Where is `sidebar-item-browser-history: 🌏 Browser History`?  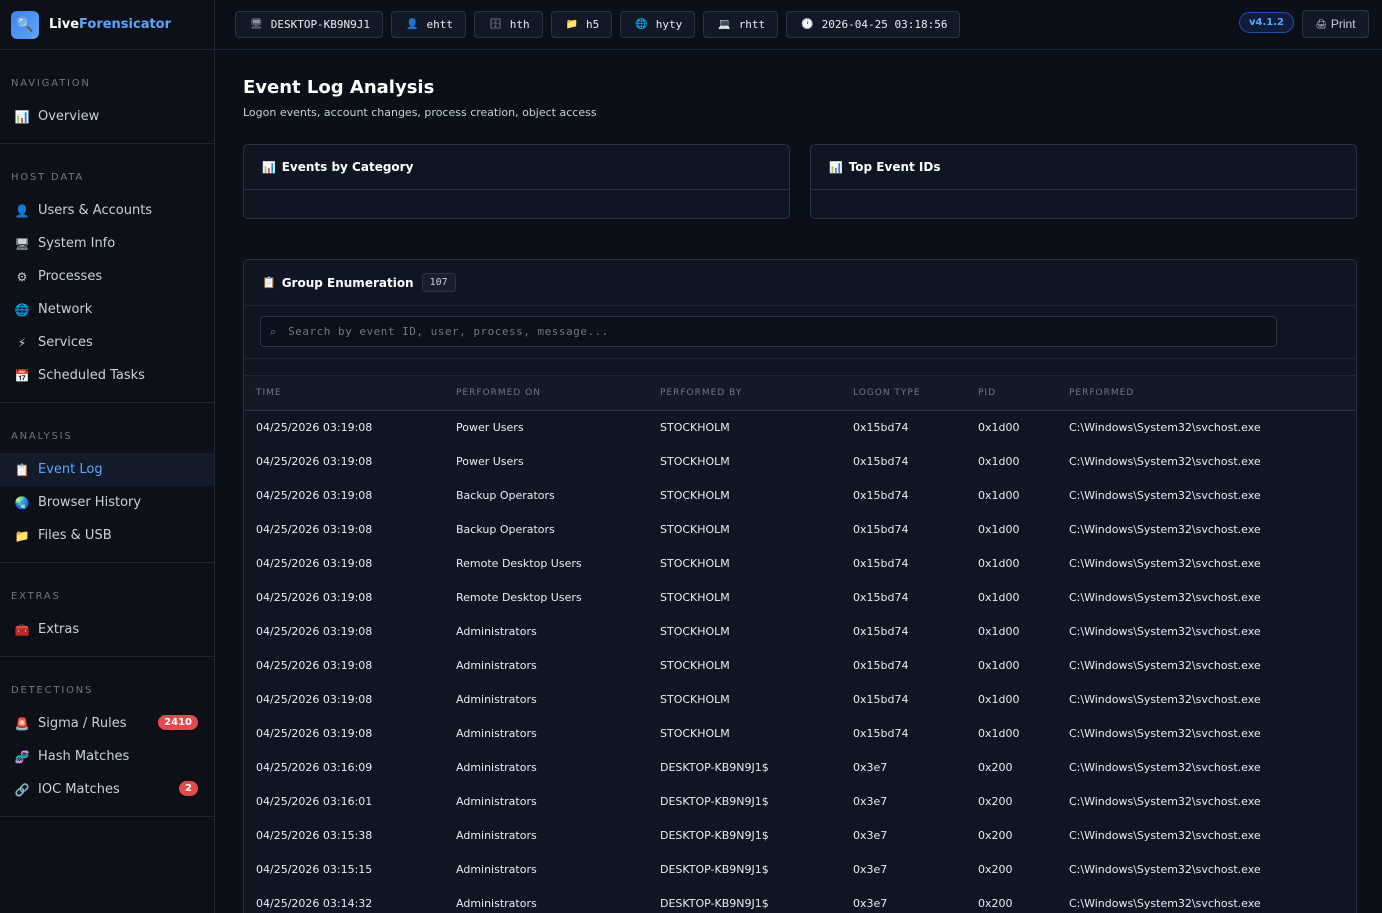
sidebar-item-browser-history: 🌏 Browser History is located at coordinates (107, 502).